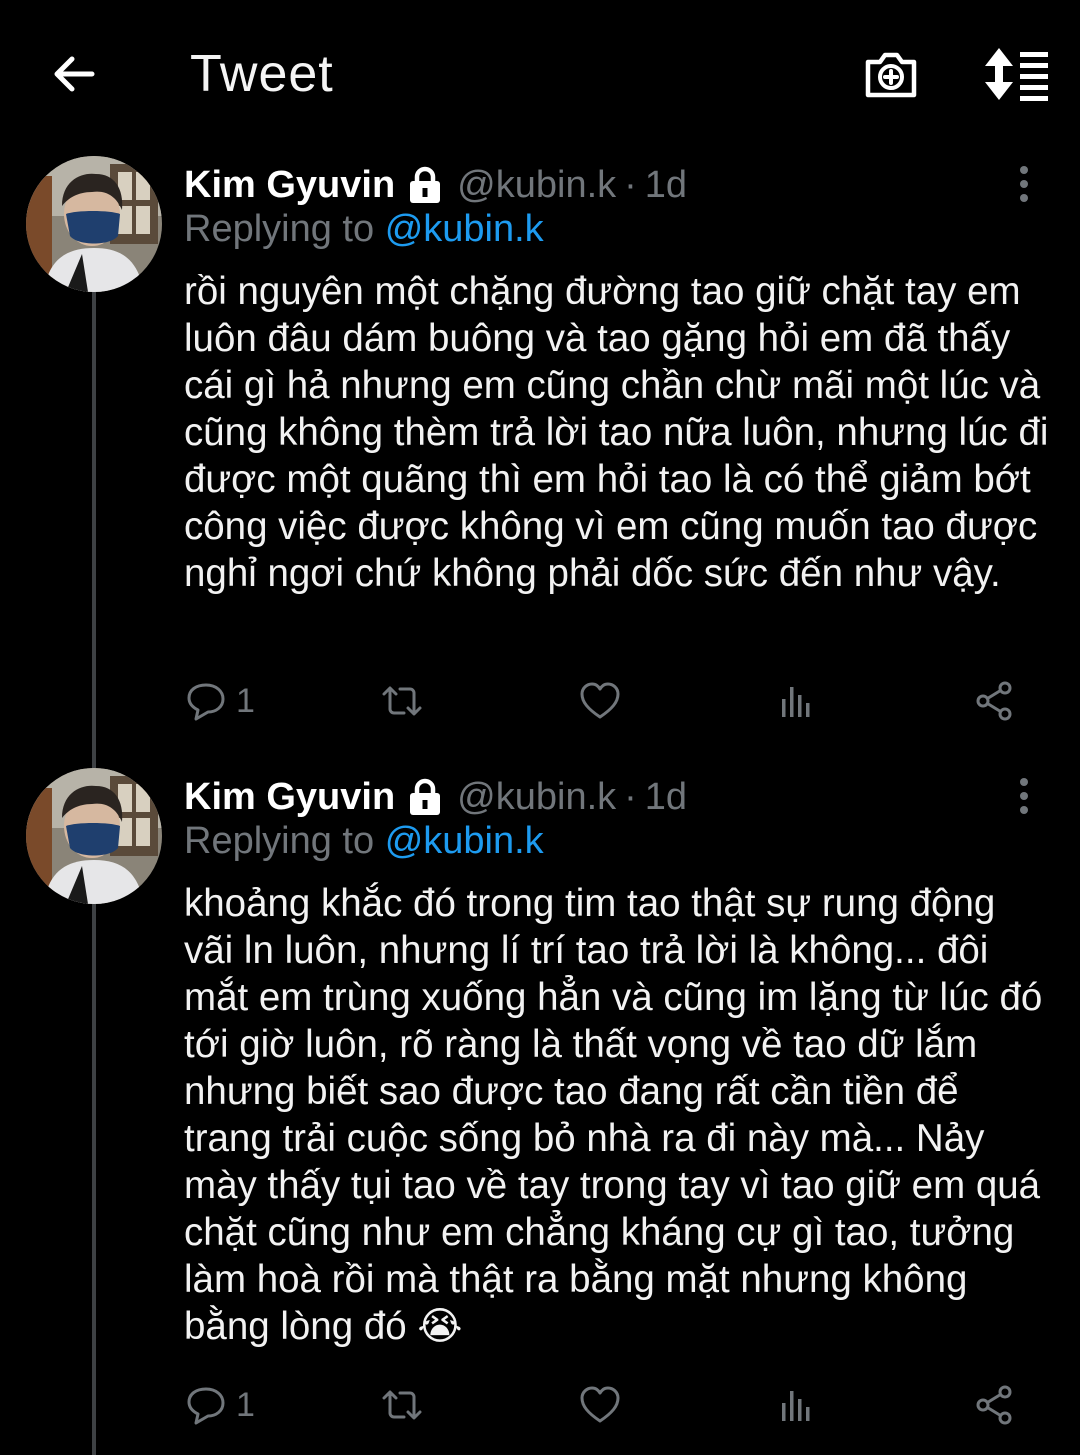  I want to click on top-app-bar: Tweet, so click(540, 75).